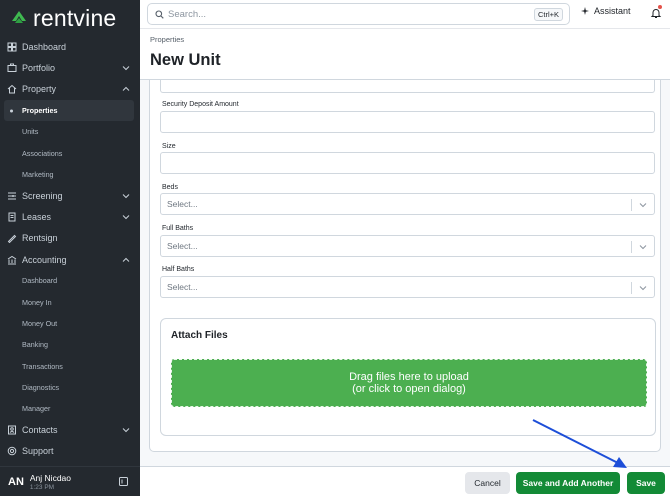  Describe the element at coordinates (38, 451) in the screenshot. I see `sidebar-item-label: Support` at that location.